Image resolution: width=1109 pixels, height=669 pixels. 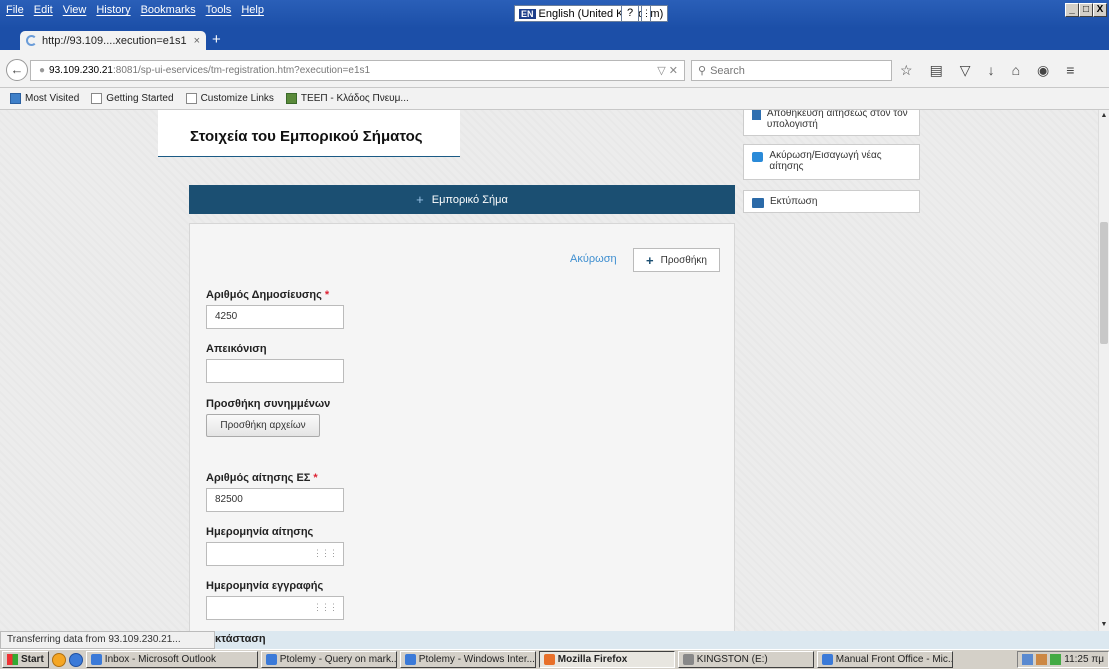 What do you see at coordinates (758, 157) in the screenshot?
I see `cancel-new-icon` at bounding box center [758, 157].